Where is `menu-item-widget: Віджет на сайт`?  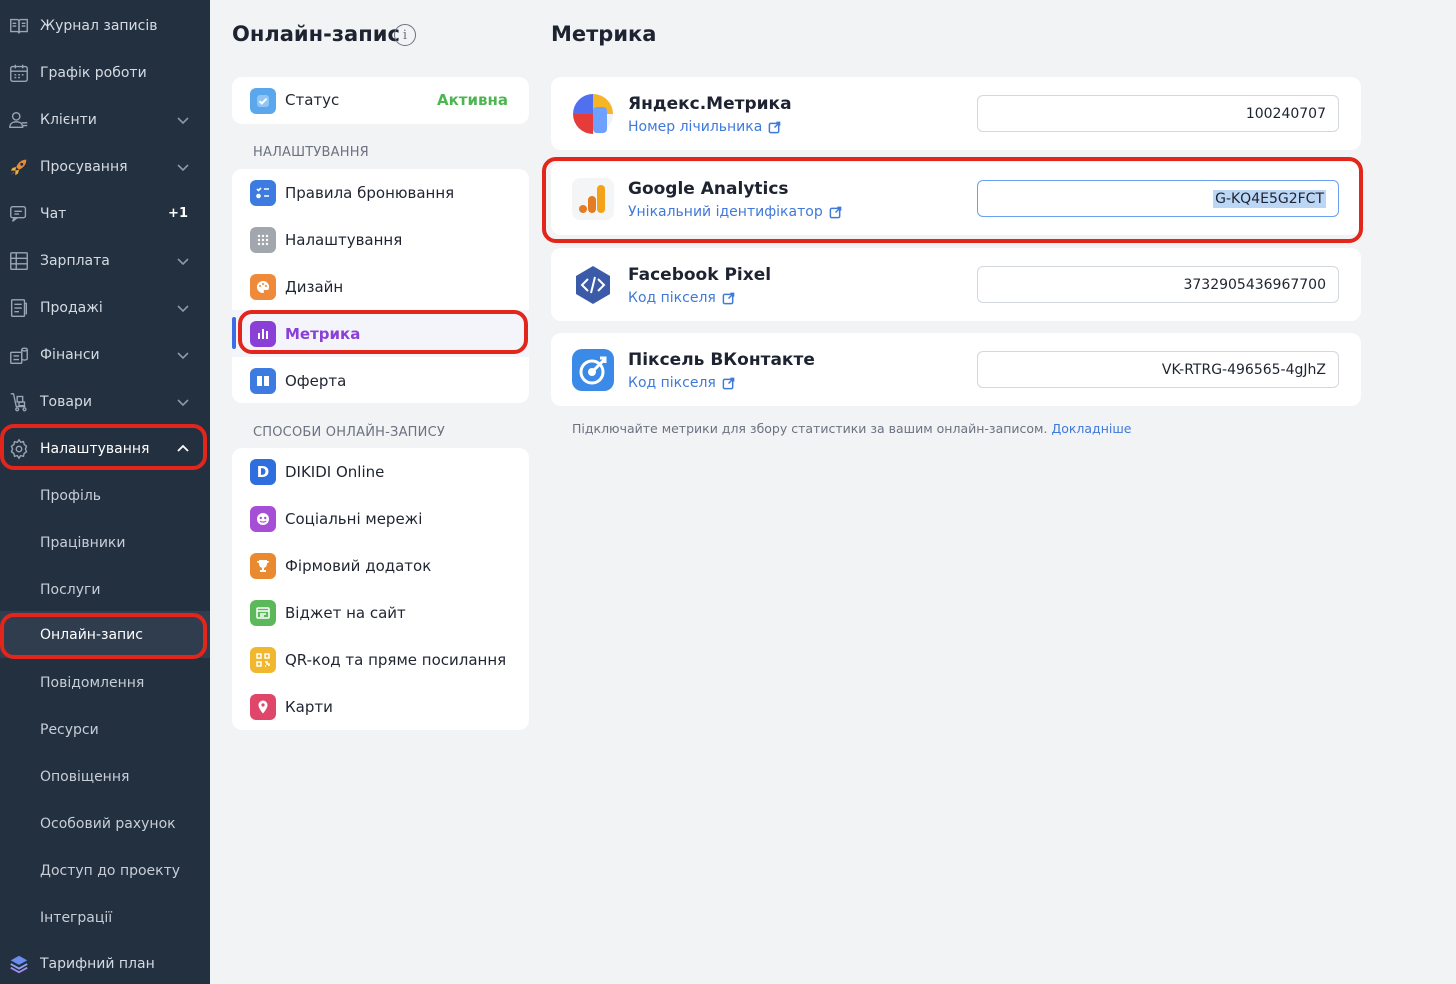 menu-item-widget: Віджет на сайт is located at coordinates (380, 612).